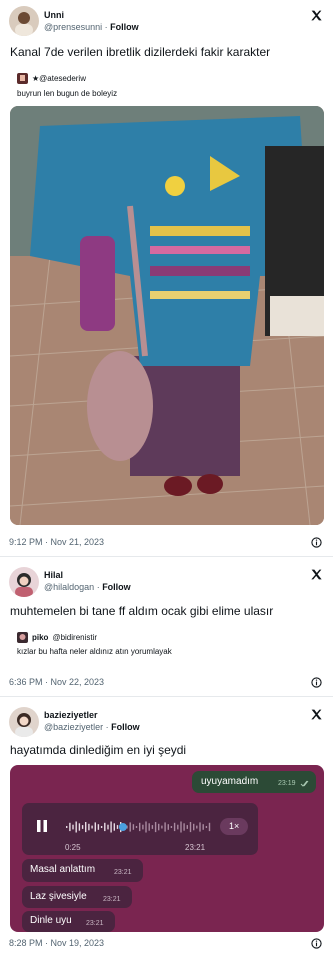  I want to click on incoming-message: Dinle uyu 23:21, so click(68, 921).